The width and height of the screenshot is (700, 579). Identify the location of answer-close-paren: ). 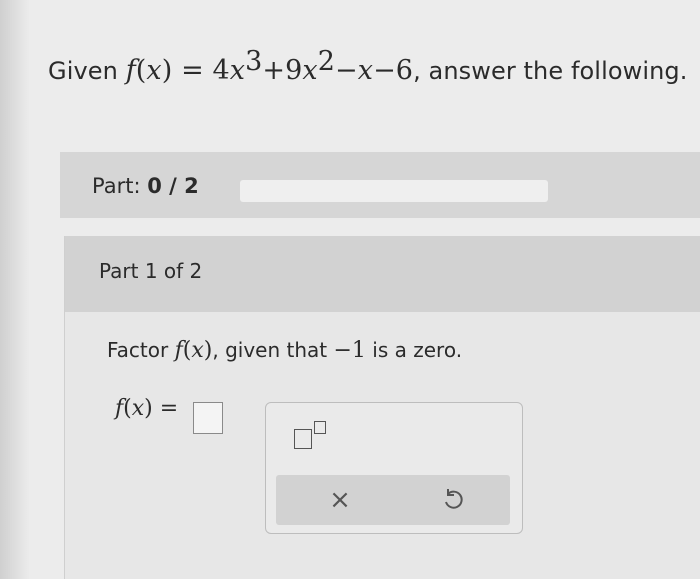
(148, 408).